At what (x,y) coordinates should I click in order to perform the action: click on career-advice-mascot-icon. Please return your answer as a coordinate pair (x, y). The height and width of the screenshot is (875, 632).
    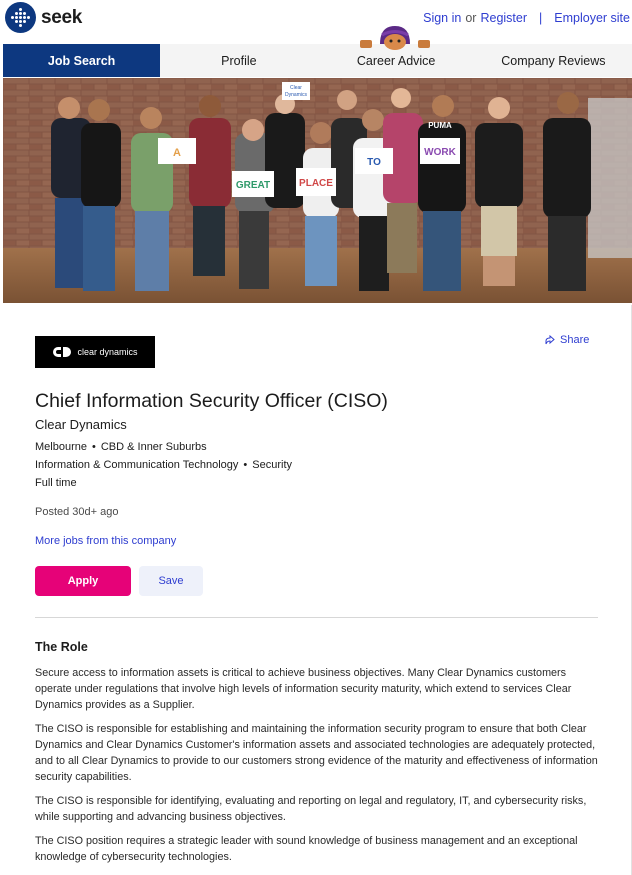
    Looking at the image, I should click on (395, 38).